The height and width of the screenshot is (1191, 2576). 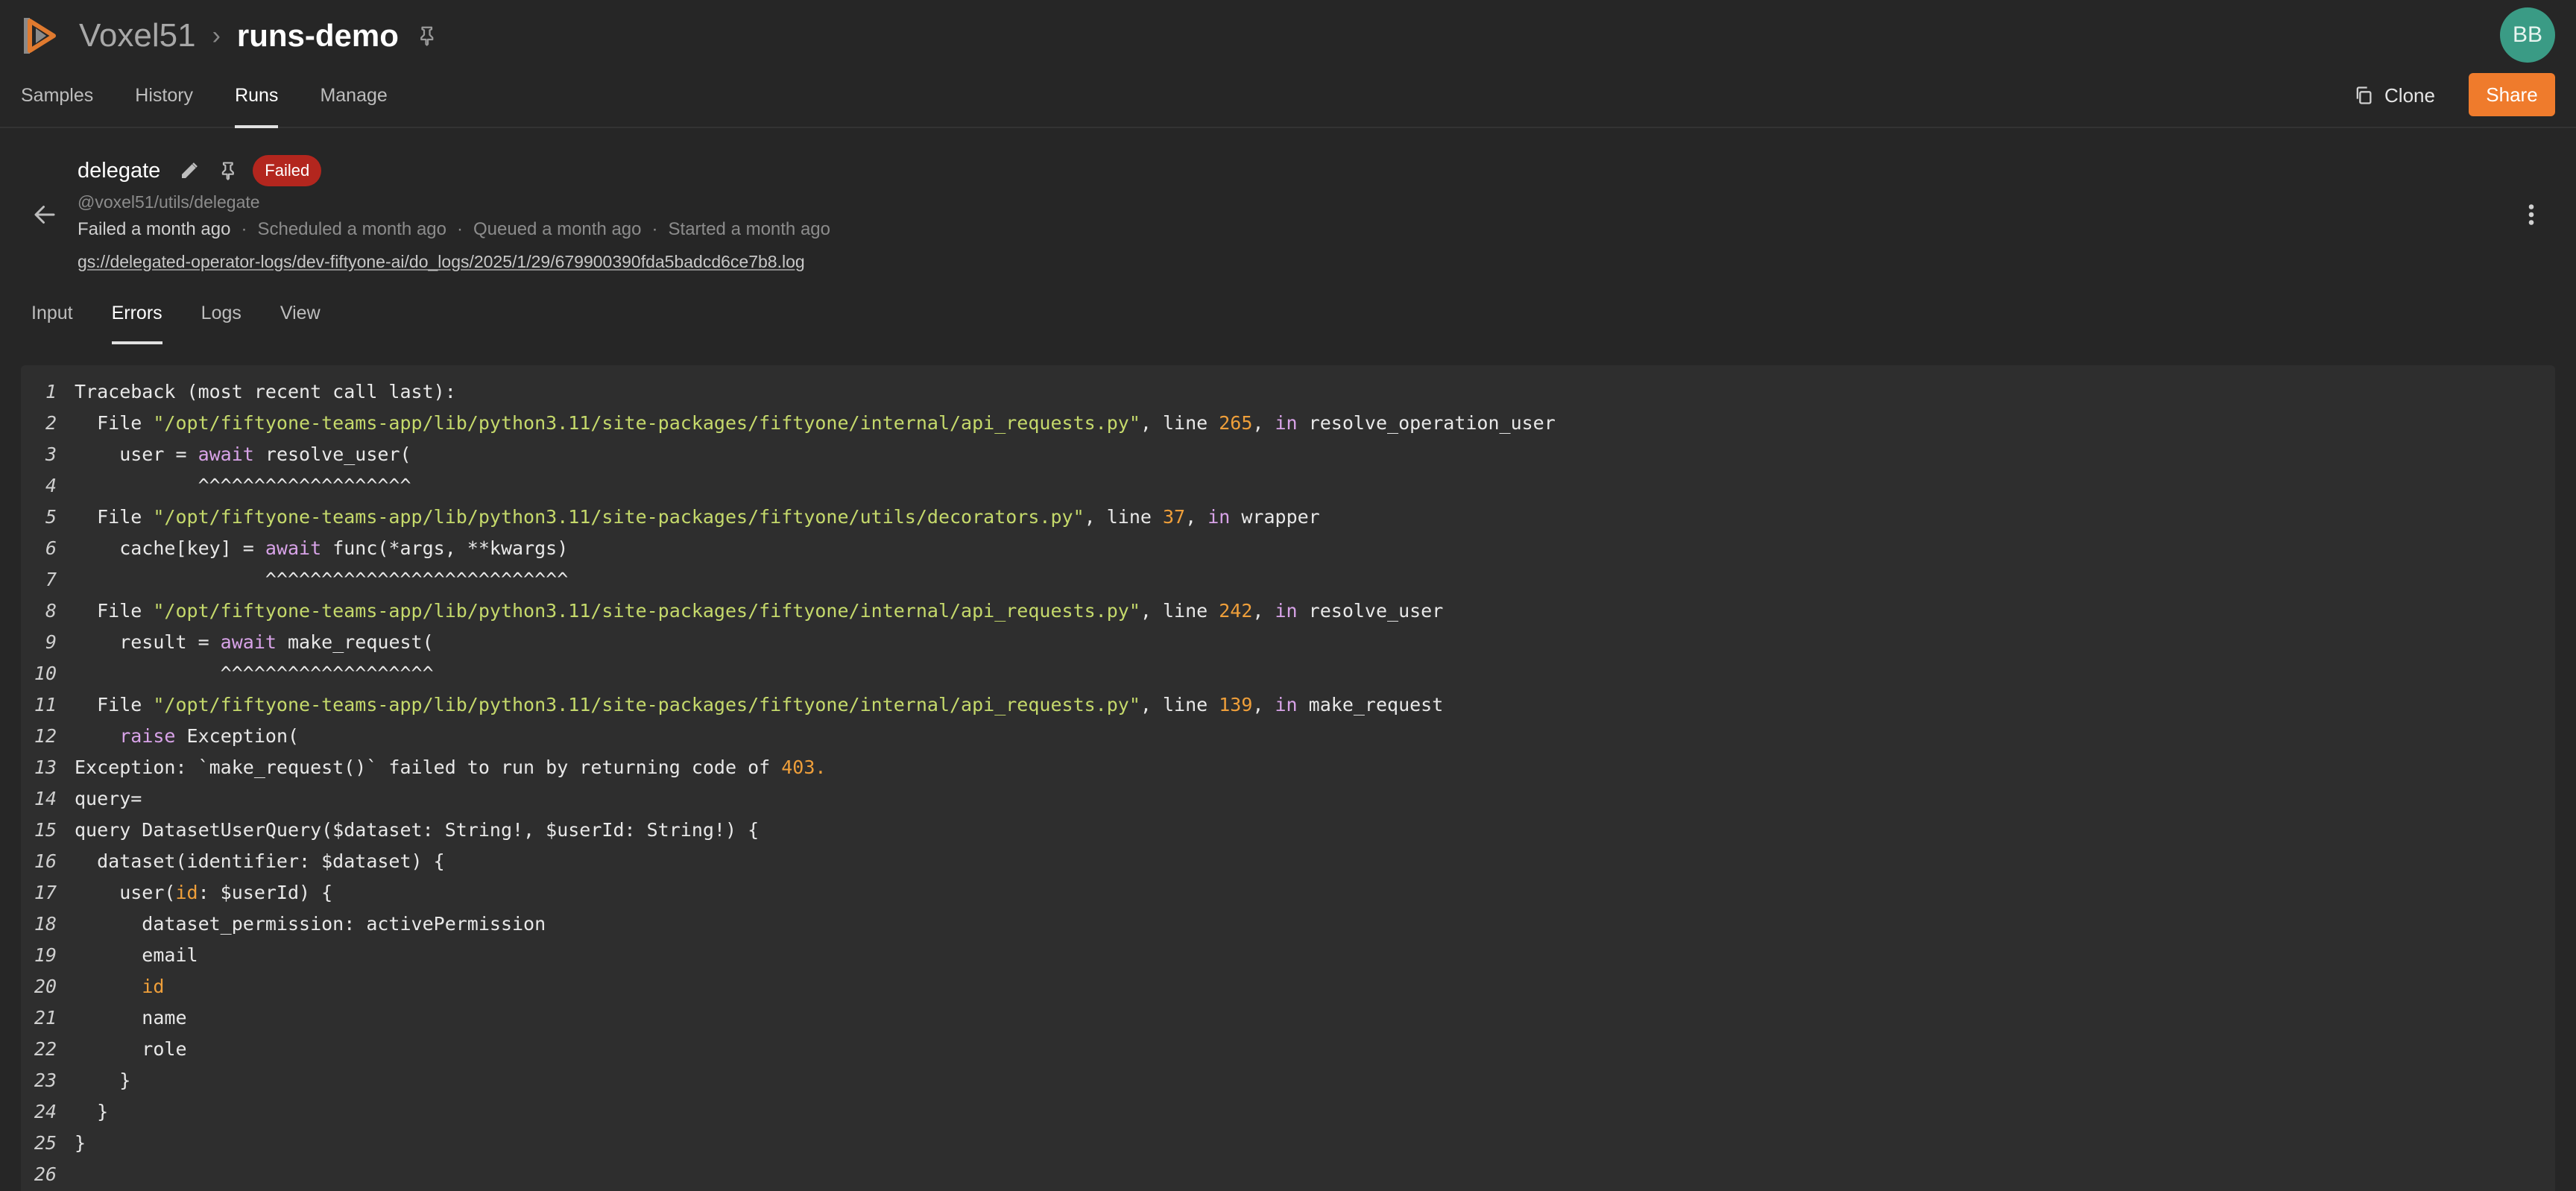 I want to click on code-token: id, so click(x=187, y=892).